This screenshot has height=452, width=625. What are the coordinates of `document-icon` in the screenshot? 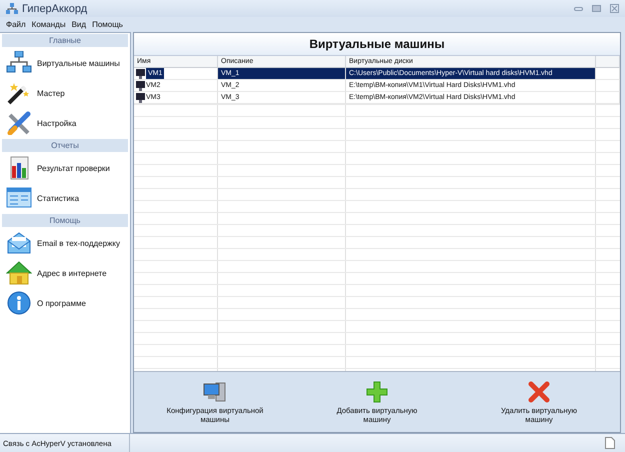 It's located at (610, 443).